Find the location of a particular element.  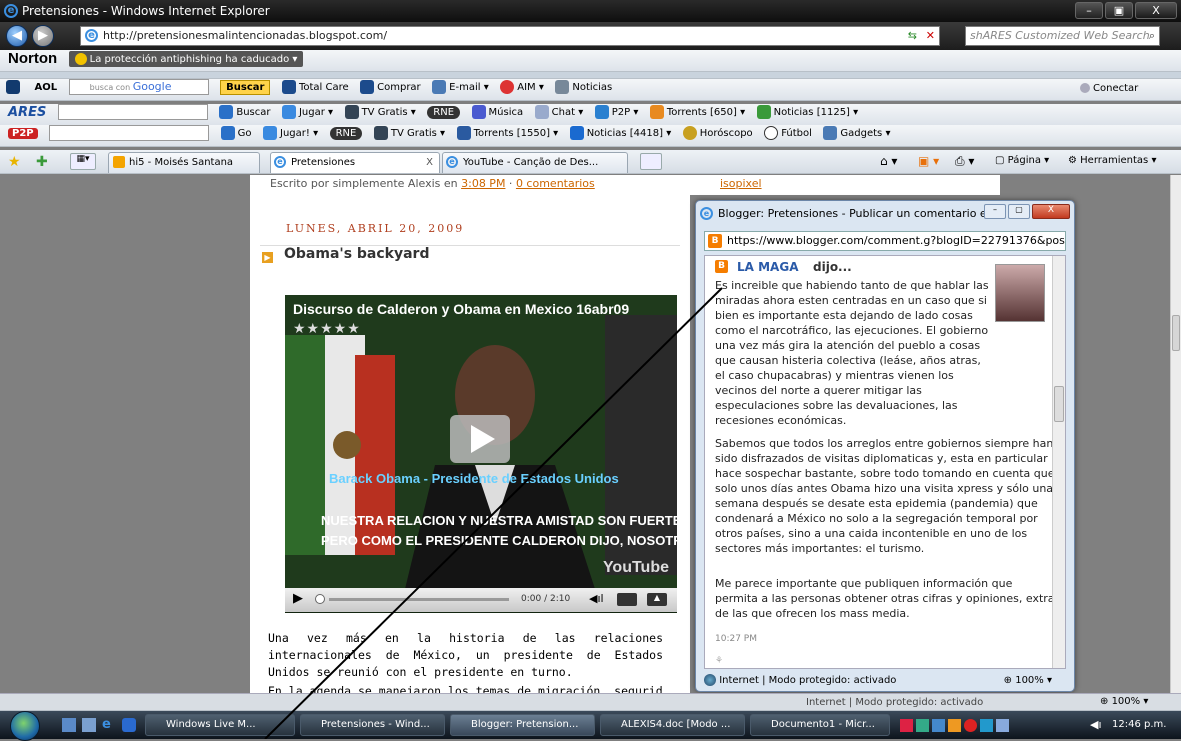

scroll-thumb is located at coordinates (1176, 333).